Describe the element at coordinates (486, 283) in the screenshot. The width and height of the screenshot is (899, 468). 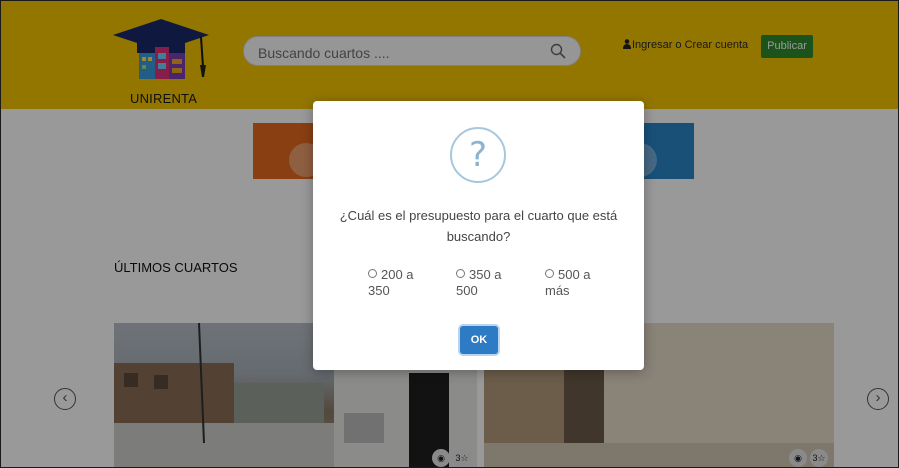
I see `budget-option-350-500: 350 a 500` at that location.